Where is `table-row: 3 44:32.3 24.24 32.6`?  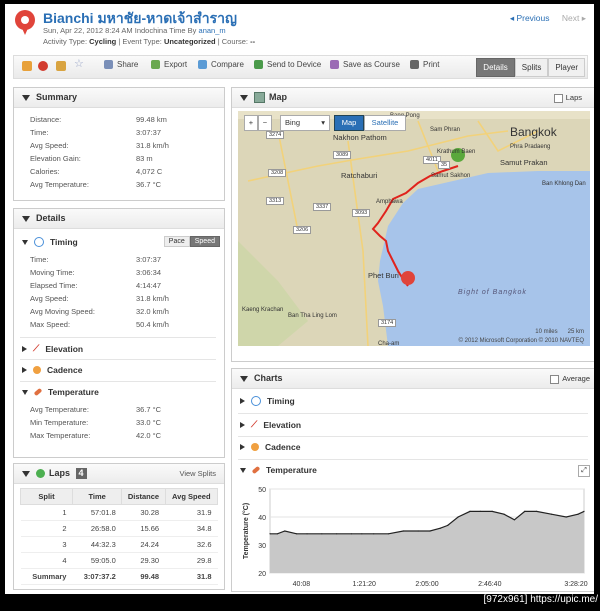 table-row: 3 44:32.3 24.24 32.6 is located at coordinates (119, 544).